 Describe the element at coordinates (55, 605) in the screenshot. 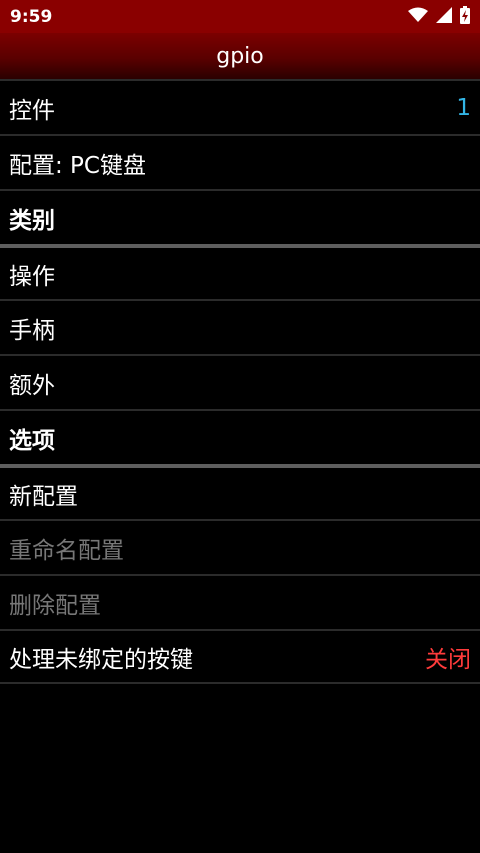

I see `list-item-label: 删除配置` at that location.